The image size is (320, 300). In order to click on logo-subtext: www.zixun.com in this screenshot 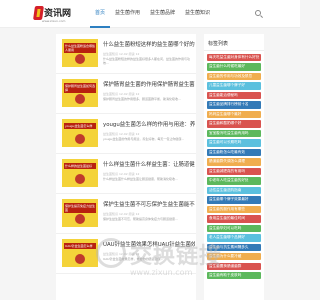, I will do `click(54, 21)`.